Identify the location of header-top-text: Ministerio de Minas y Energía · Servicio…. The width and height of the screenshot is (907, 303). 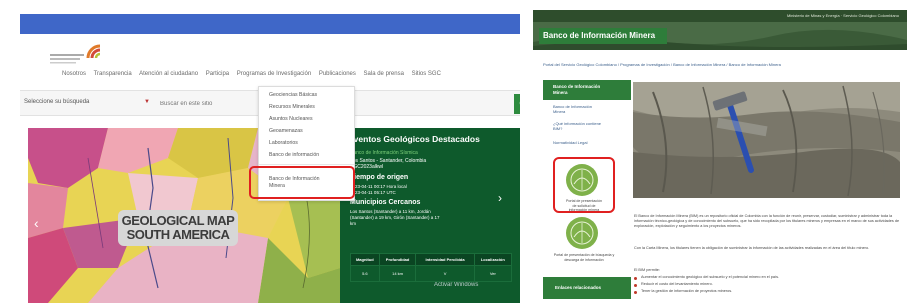
(842, 15).